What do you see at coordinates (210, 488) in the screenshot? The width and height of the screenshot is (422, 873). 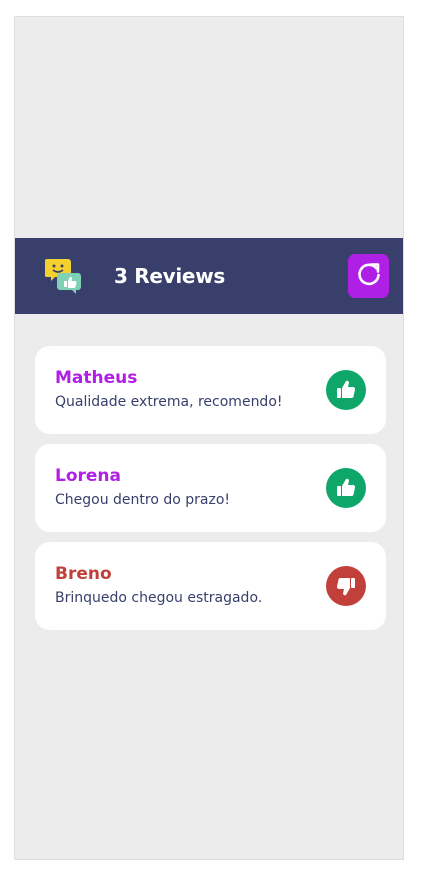 I see `review-card: Lorena Chegou dentro do prazo!` at bounding box center [210, 488].